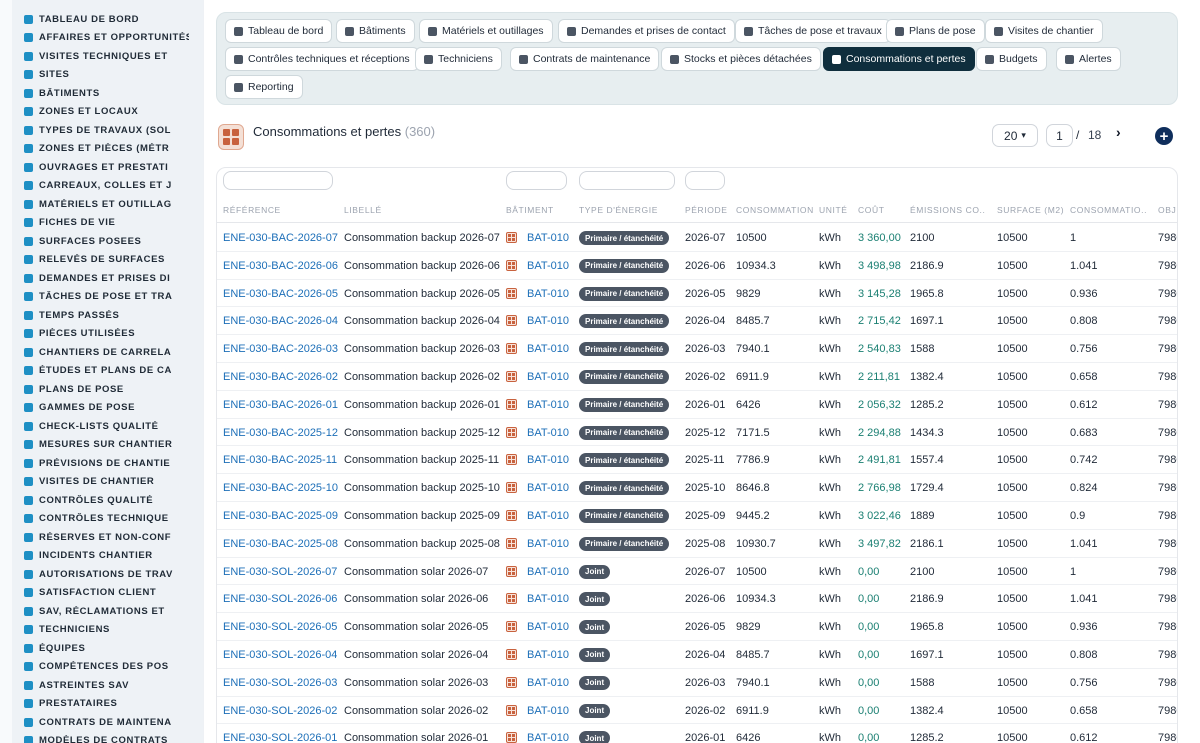 Image resolution: width=1200 pixels, height=743 pixels. What do you see at coordinates (113, 260) in the screenshot?
I see `sidebar-item: RELEVÉS DE SURFACES` at bounding box center [113, 260].